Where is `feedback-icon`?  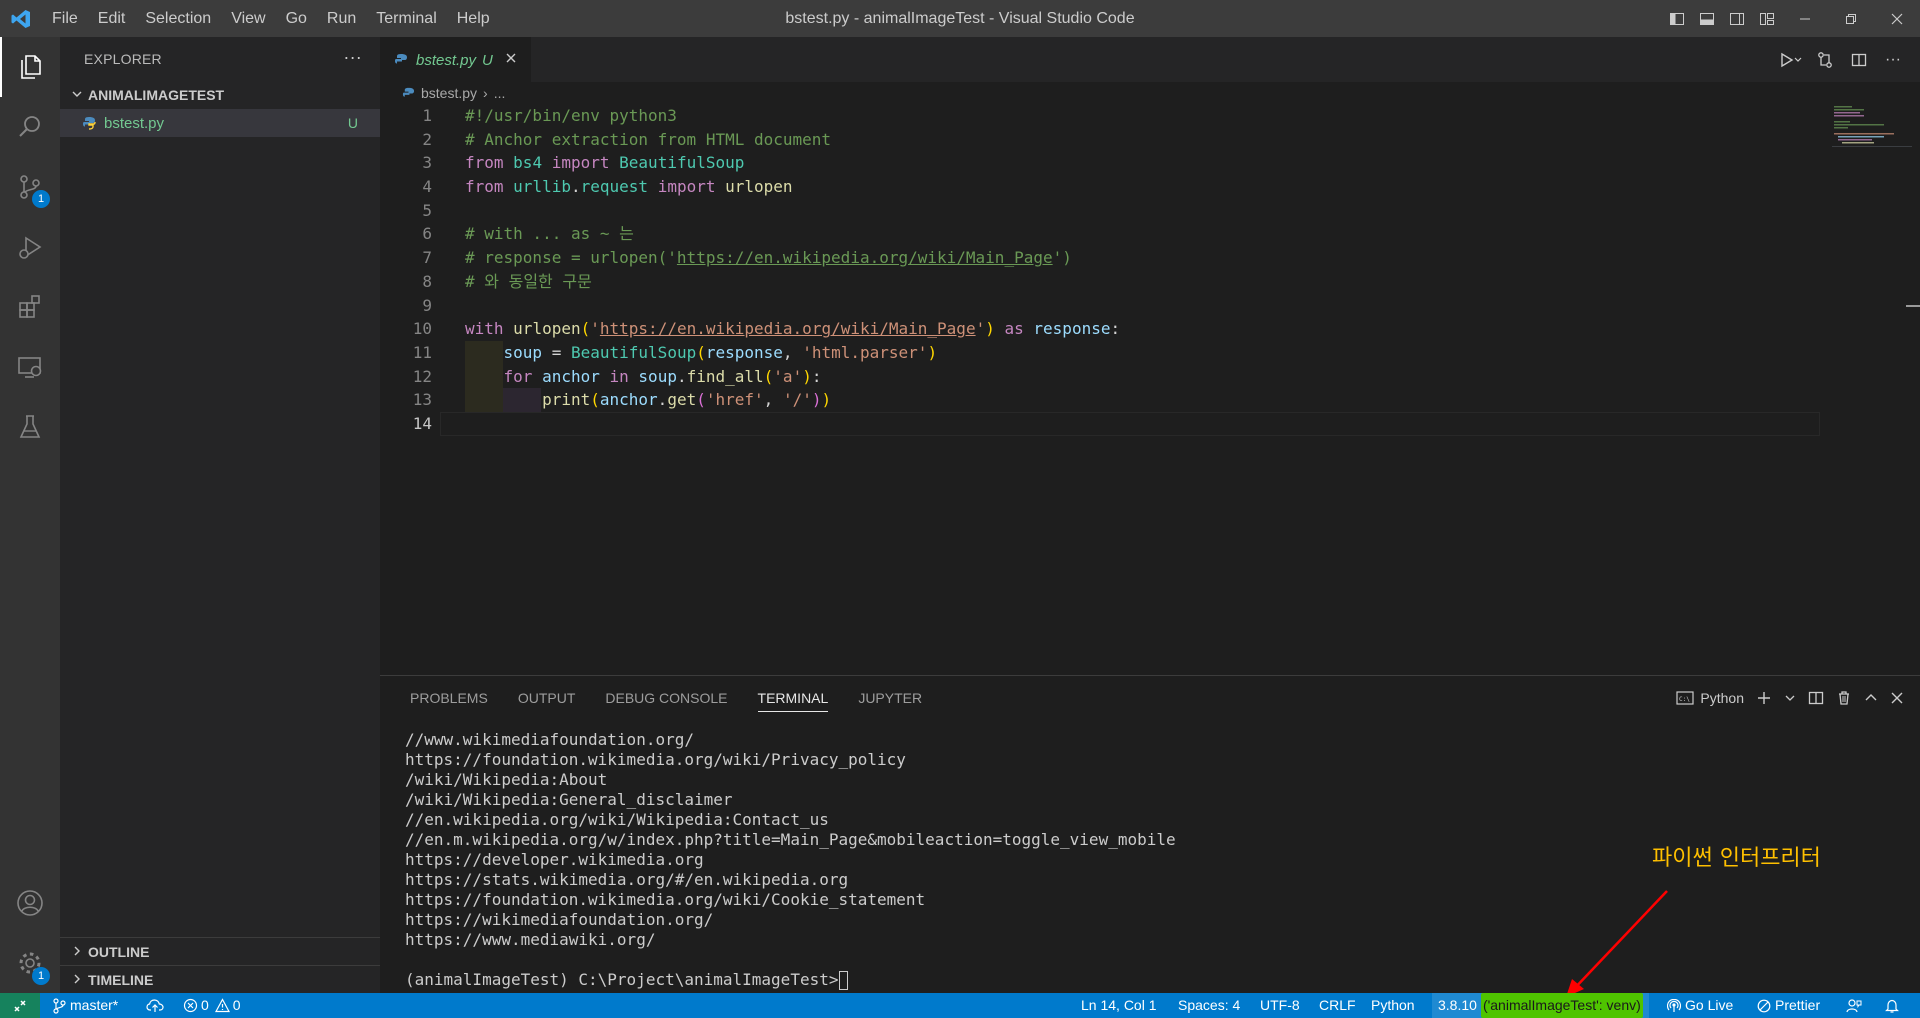 feedback-icon is located at coordinates (1854, 1005).